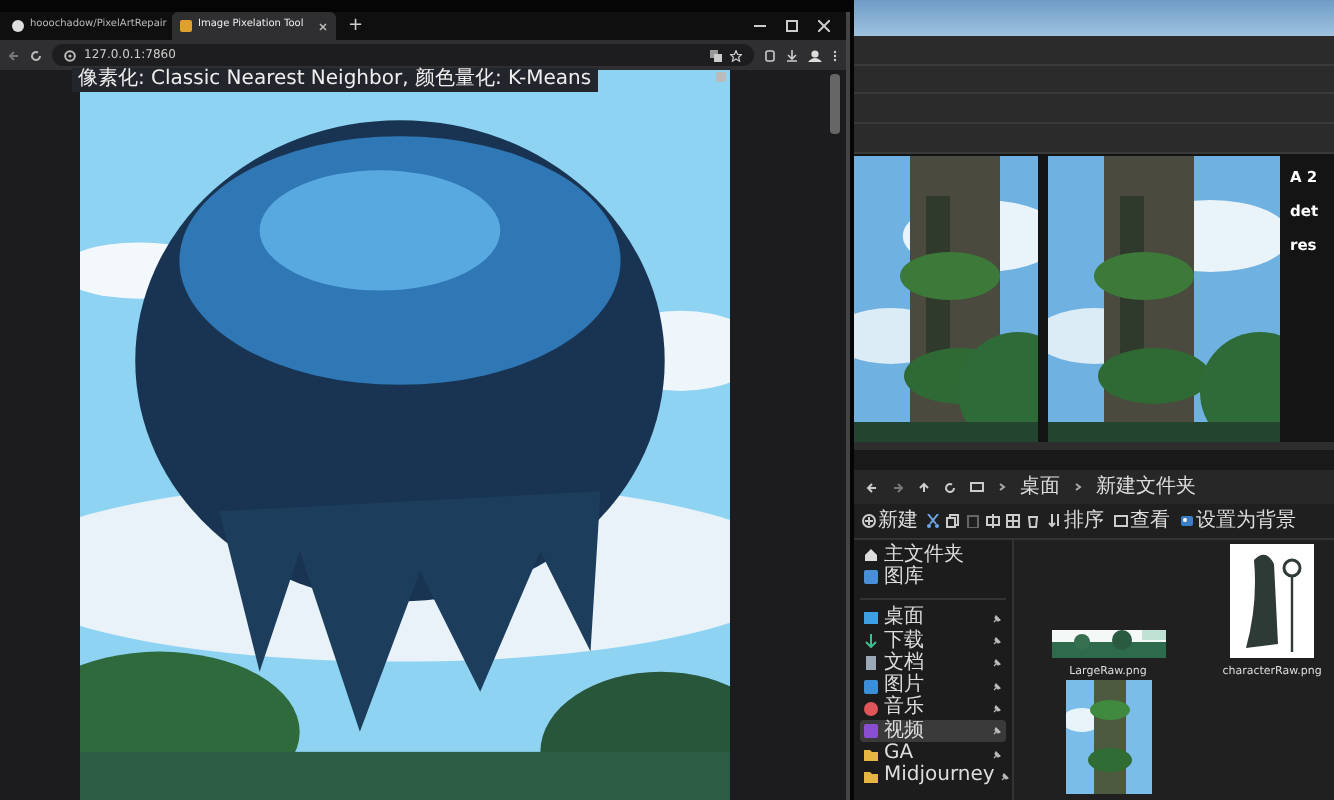 The height and width of the screenshot is (800, 1334). Describe the element at coordinates (1033, 521) in the screenshot. I see `delete-icon` at that location.